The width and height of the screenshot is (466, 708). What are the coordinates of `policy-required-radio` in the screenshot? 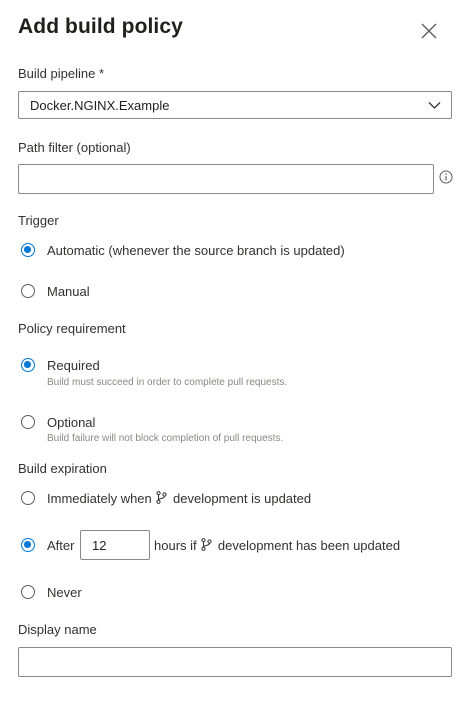 It's located at (28, 365).